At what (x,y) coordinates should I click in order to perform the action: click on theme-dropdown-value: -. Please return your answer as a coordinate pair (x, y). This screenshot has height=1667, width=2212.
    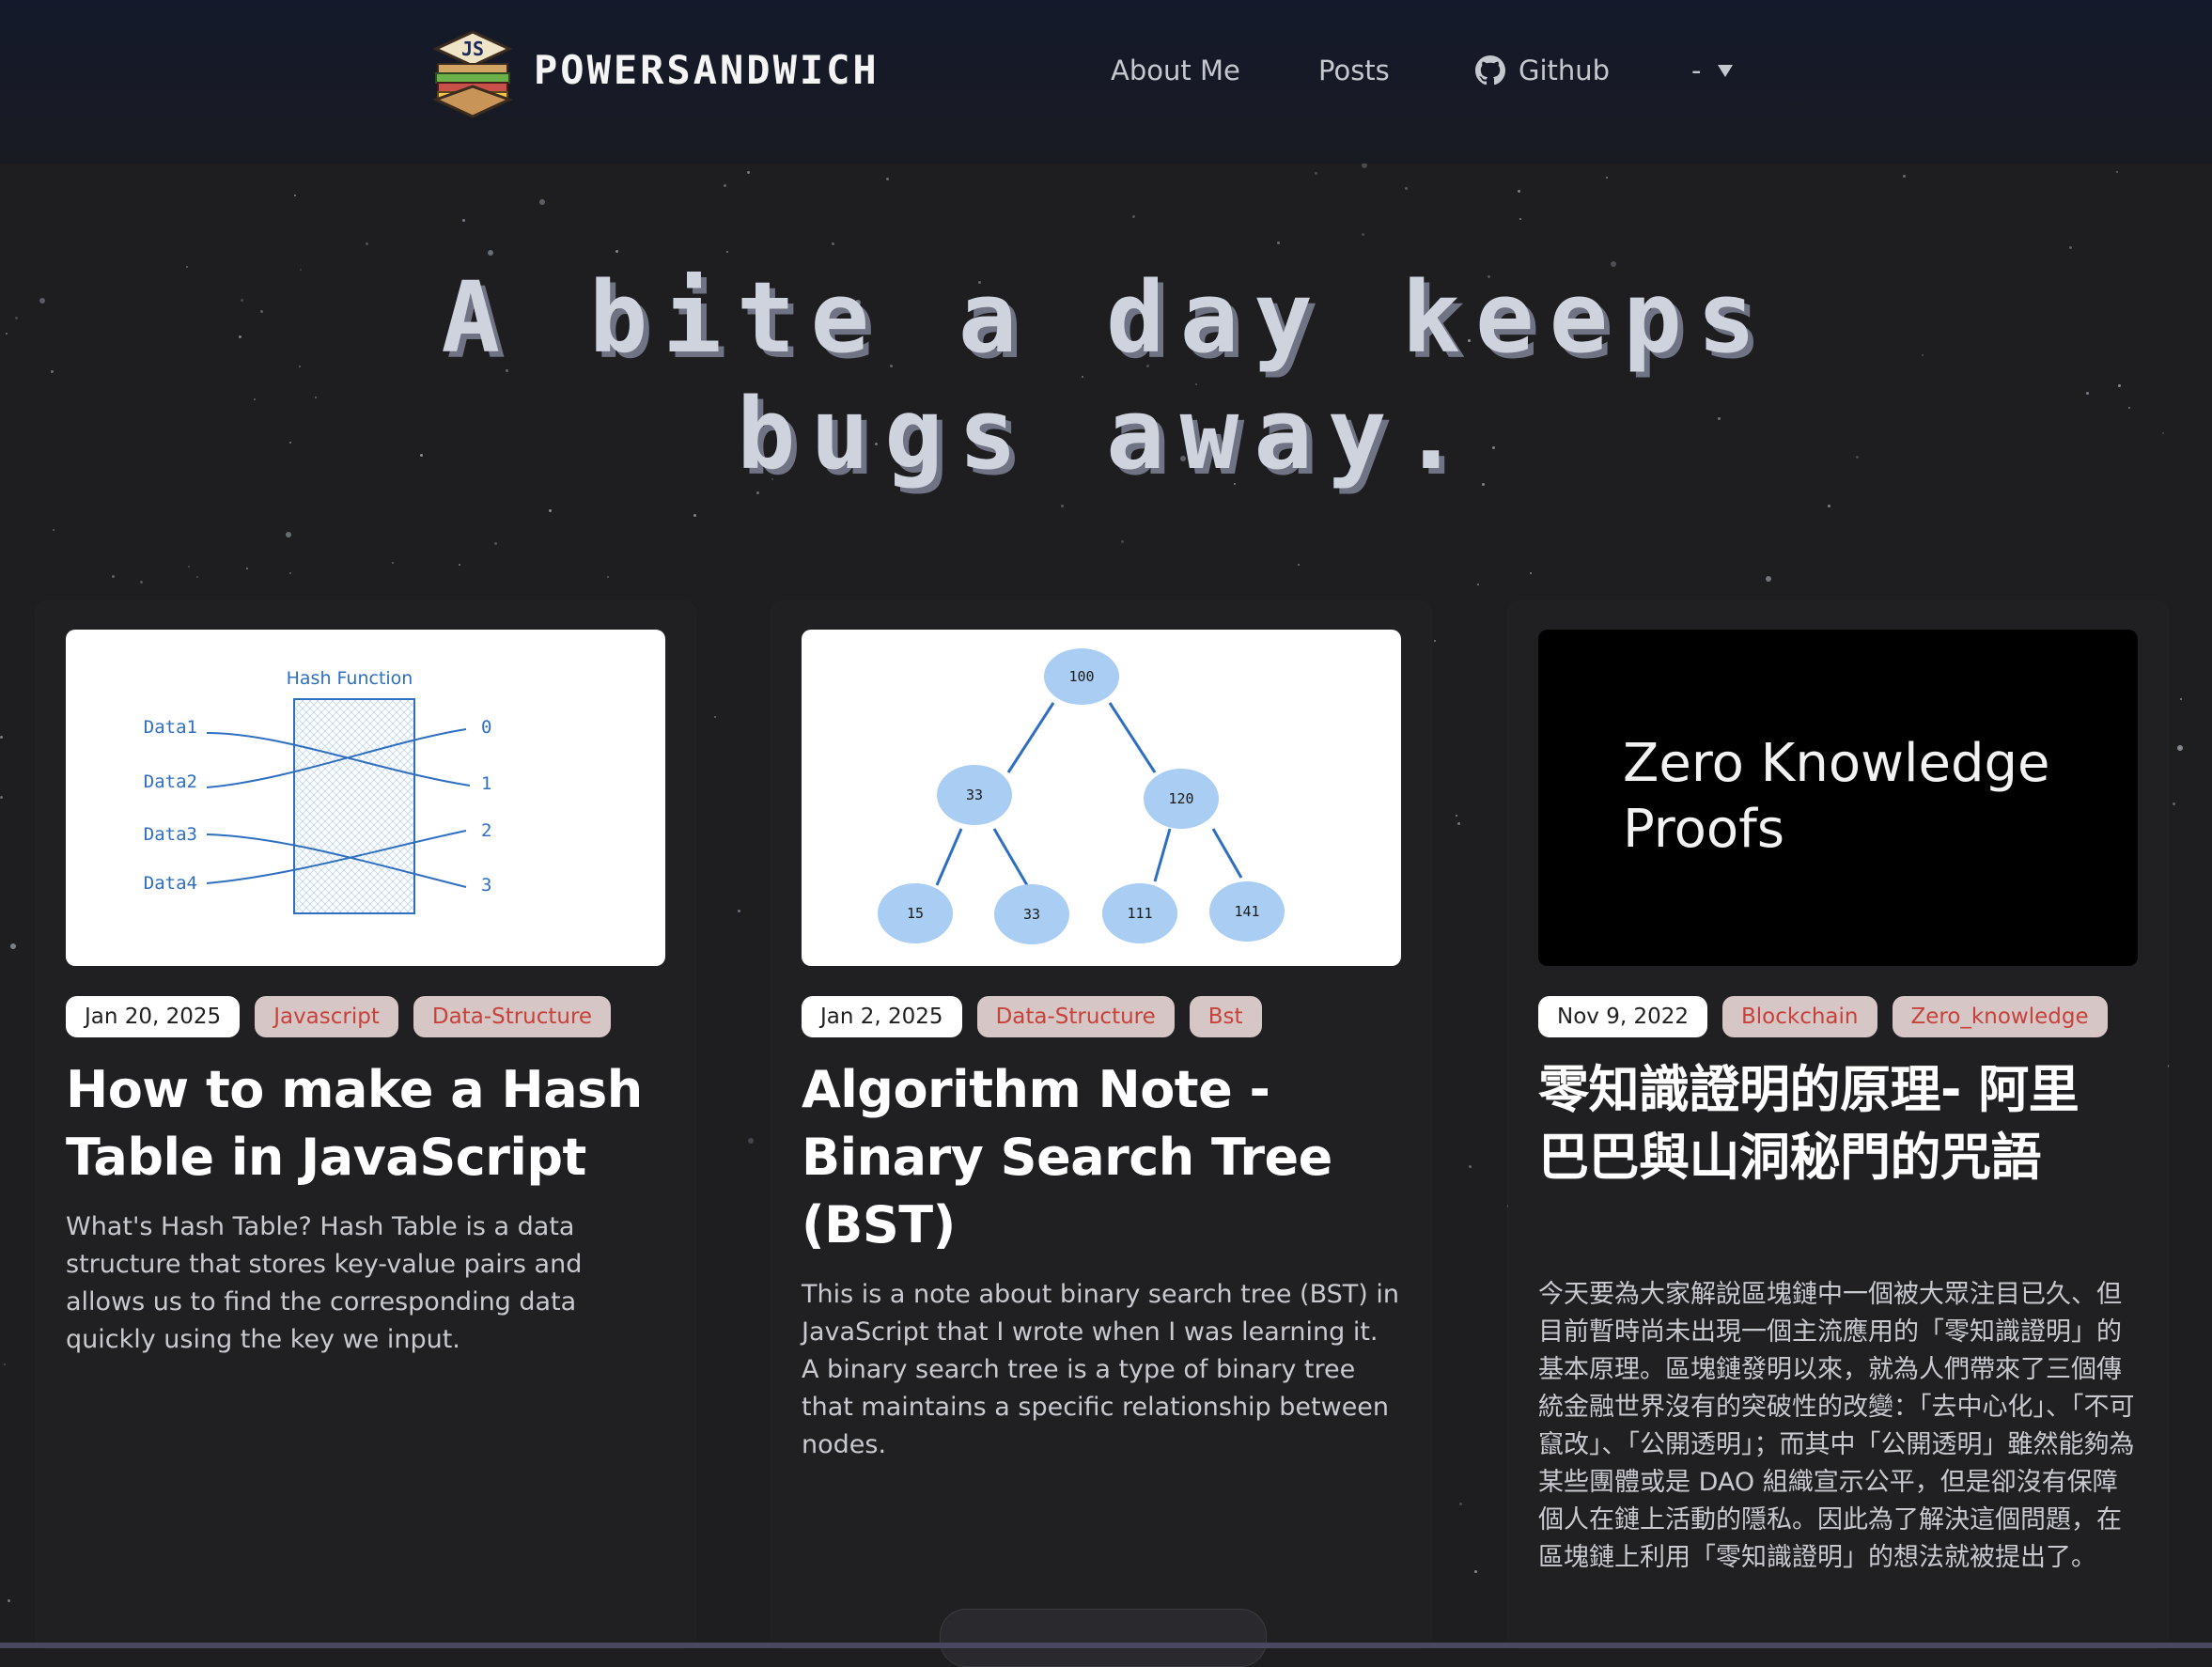
    Looking at the image, I should click on (1696, 70).